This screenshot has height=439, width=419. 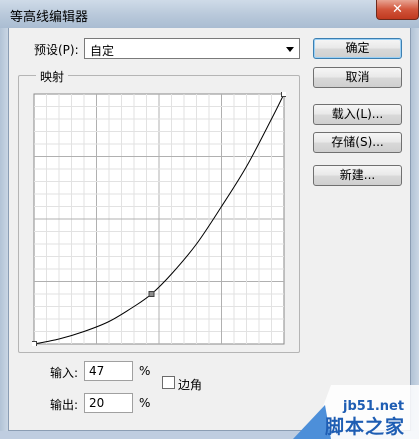 I want to click on input-unit: %, so click(x=145, y=371).